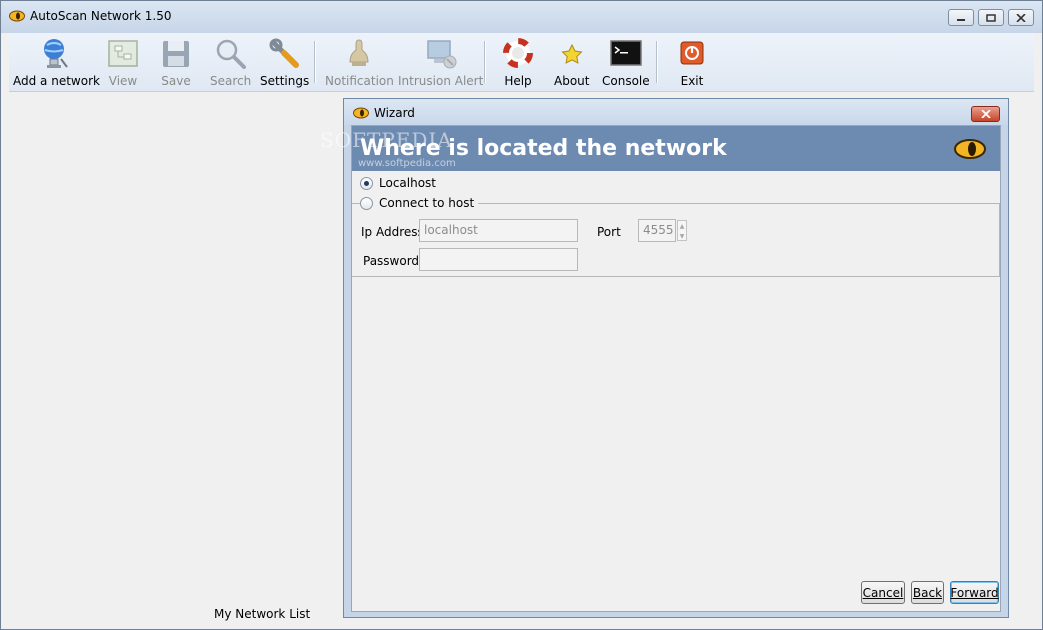  Describe the element at coordinates (366, 203) in the screenshot. I see `connect-host-radio` at that location.